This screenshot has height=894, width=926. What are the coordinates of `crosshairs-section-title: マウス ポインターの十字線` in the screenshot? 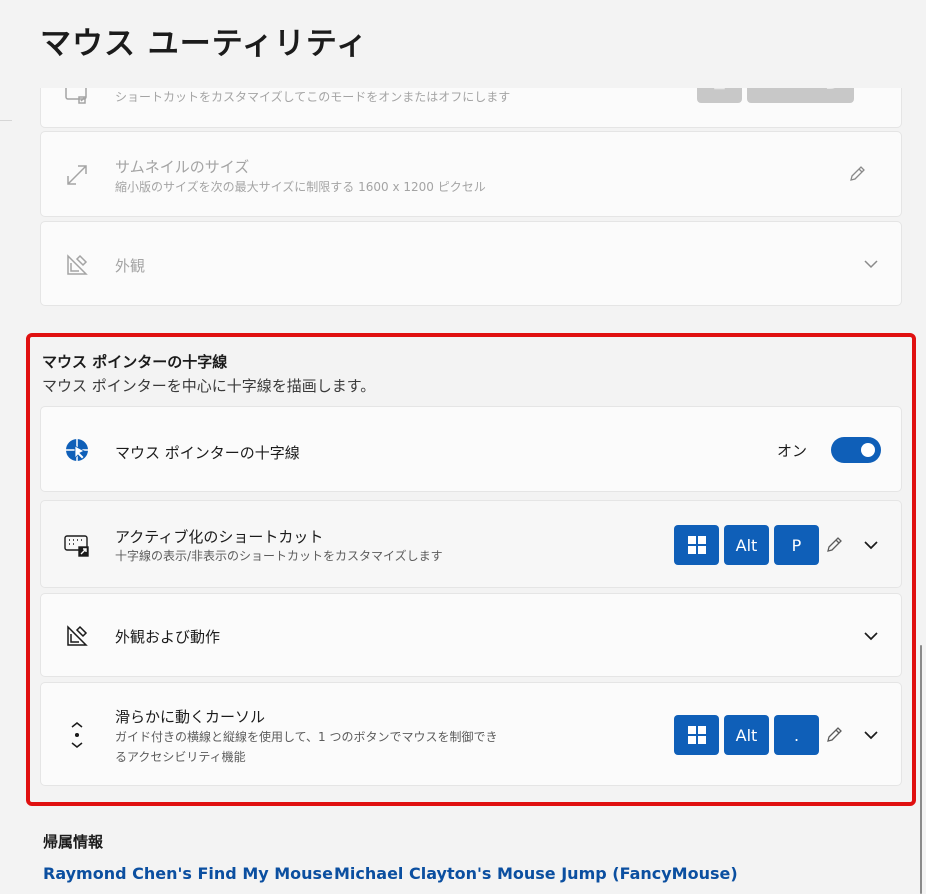 It's located at (135, 362).